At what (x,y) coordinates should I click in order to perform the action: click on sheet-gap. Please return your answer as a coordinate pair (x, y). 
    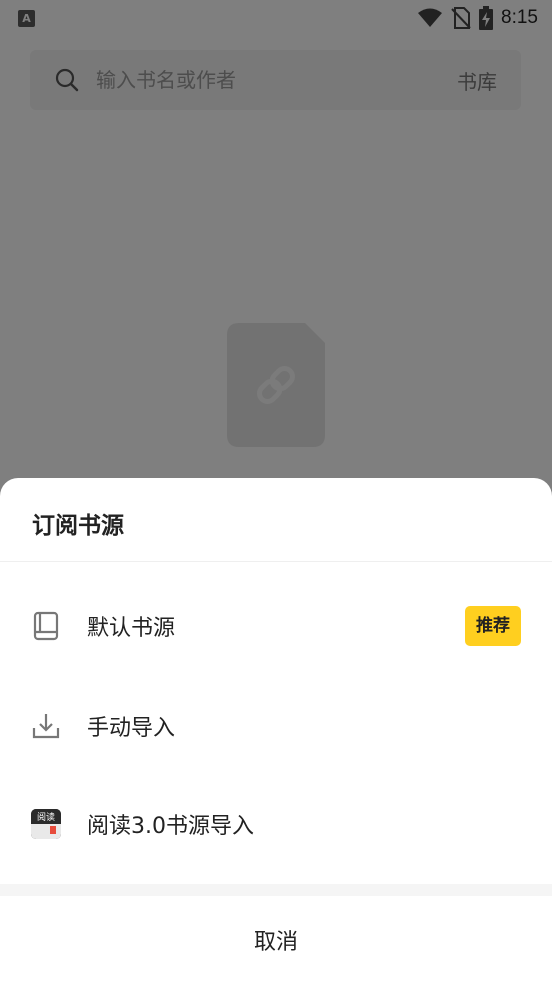
    Looking at the image, I should click on (276, 890).